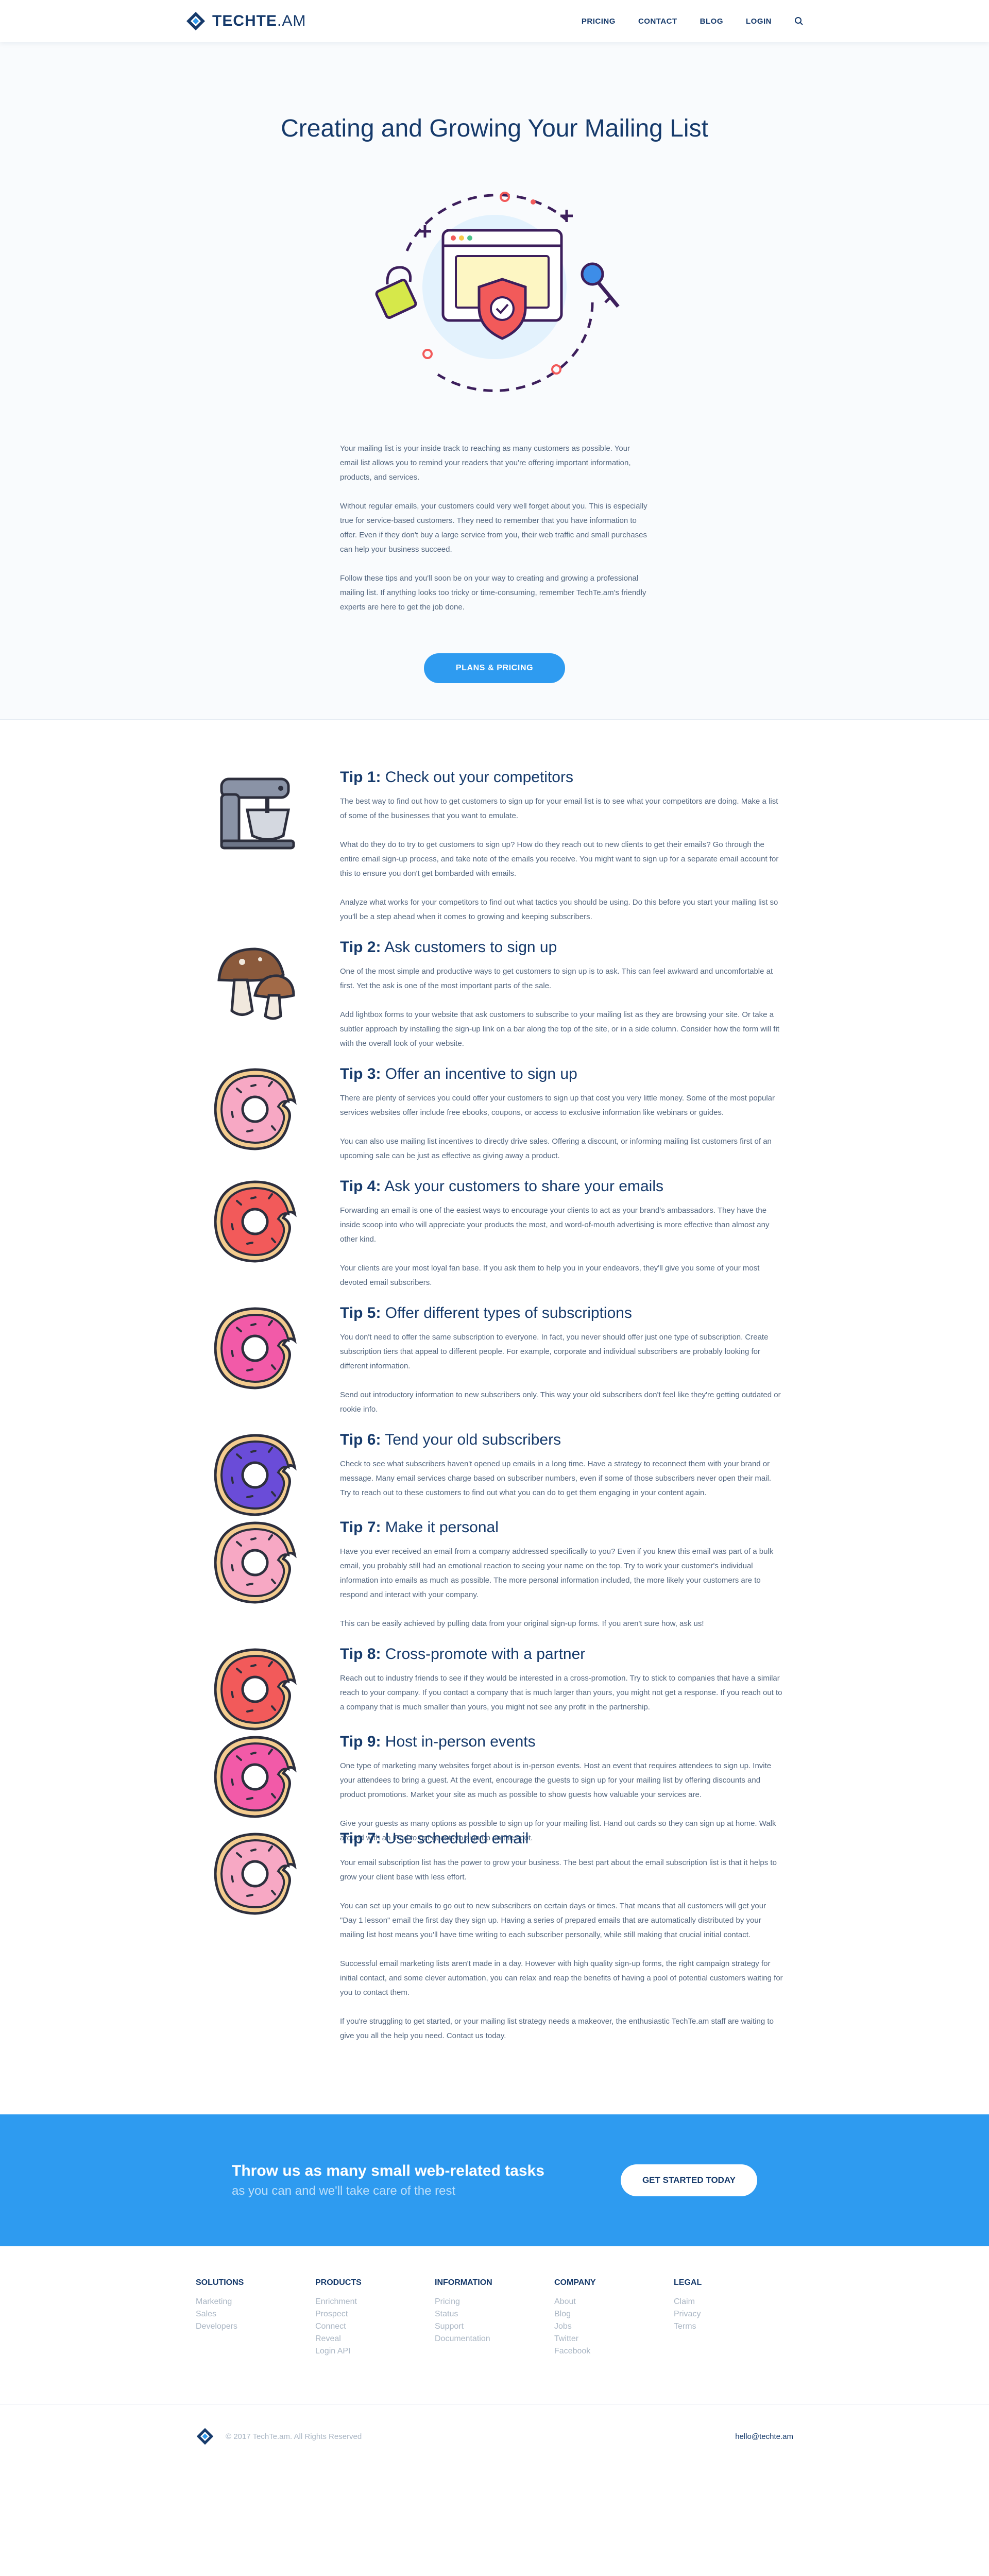 The height and width of the screenshot is (2576, 989). What do you see at coordinates (614, 2339) in the screenshot?
I see `footer-link: Twitter` at bounding box center [614, 2339].